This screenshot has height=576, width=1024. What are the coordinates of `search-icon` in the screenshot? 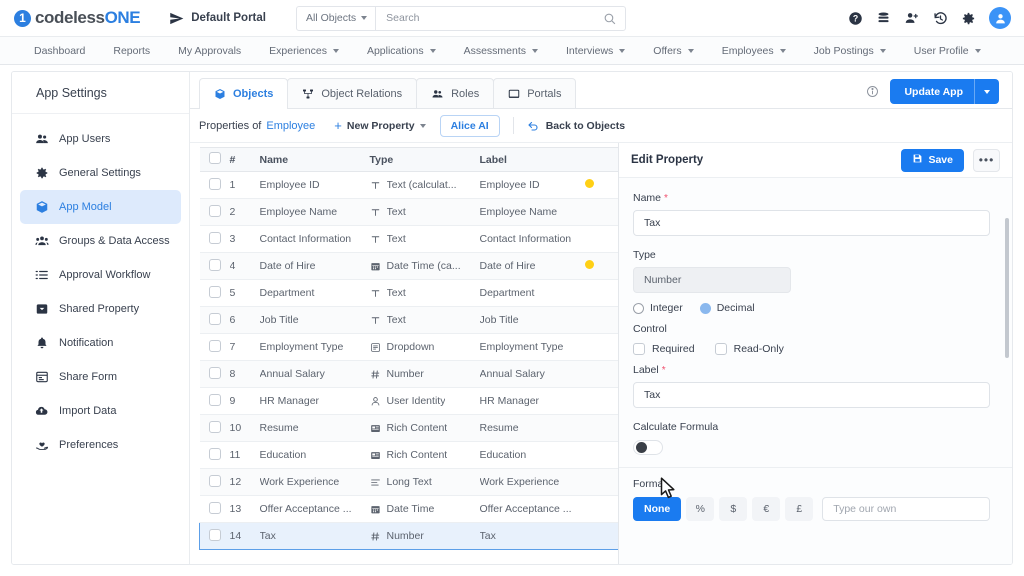 It's located at (614, 18).